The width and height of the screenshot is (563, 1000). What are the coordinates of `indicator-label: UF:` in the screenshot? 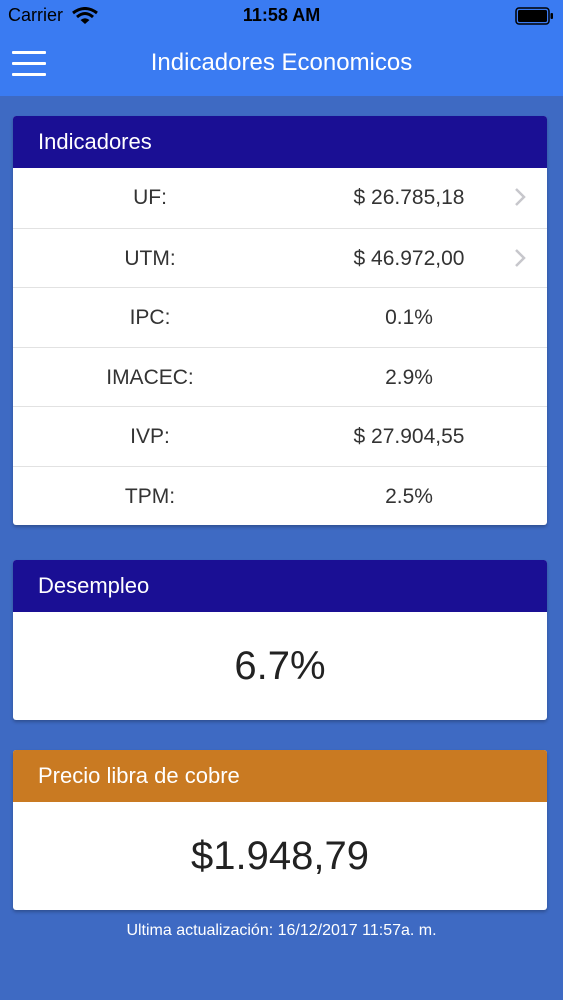 It's located at (150, 197).